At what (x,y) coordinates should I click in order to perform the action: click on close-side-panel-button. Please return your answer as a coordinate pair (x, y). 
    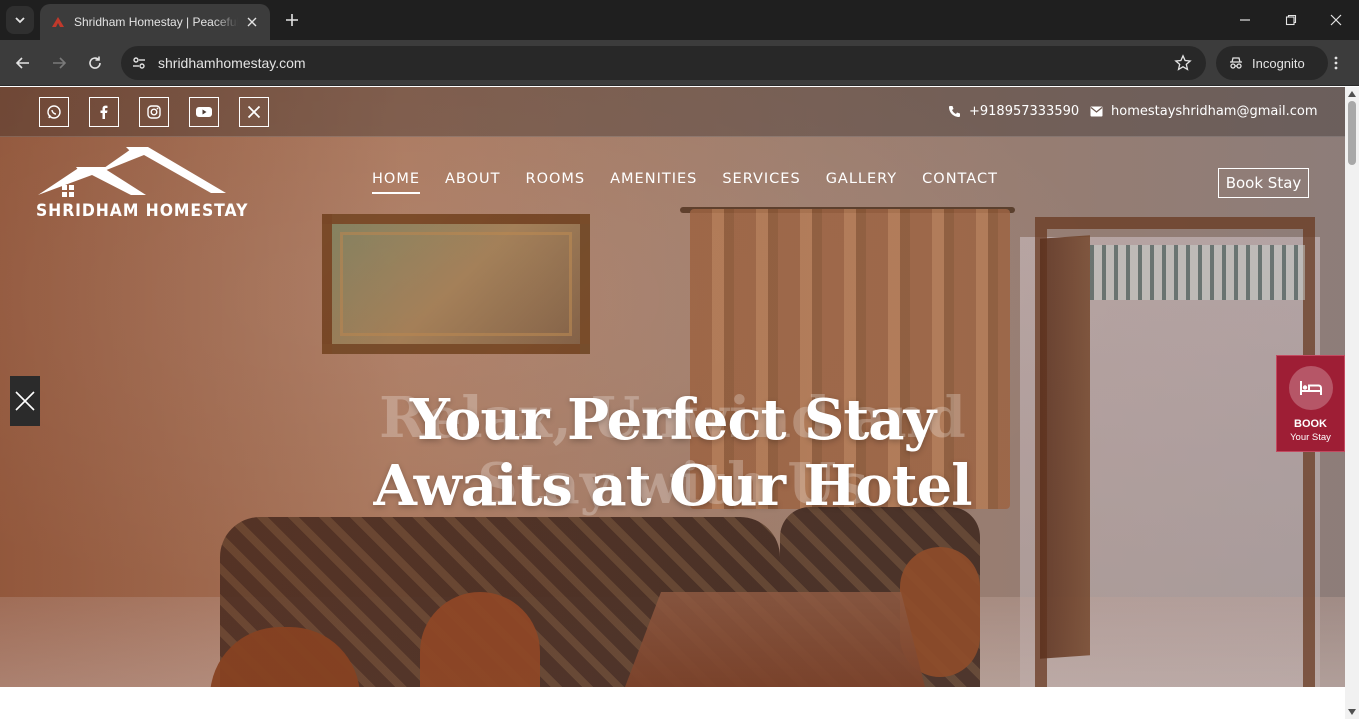
    Looking at the image, I should click on (25, 401).